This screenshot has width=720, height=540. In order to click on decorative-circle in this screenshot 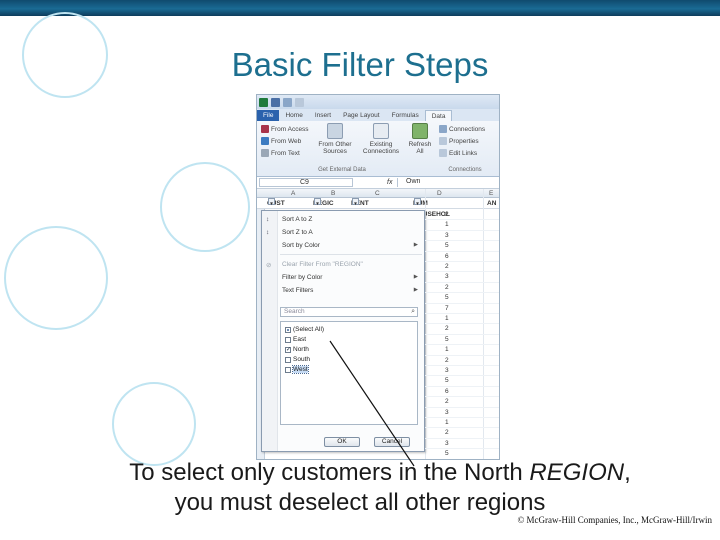, I will do `click(205, 207)`.